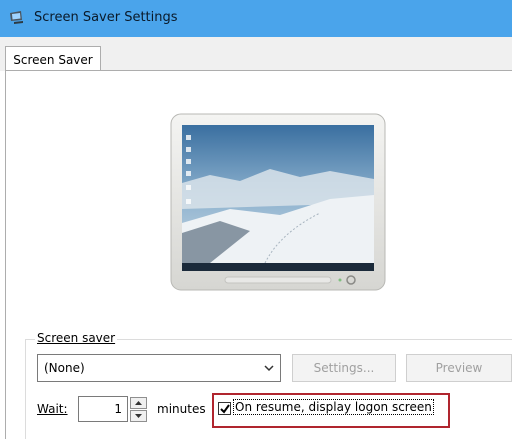  I want to click on preview-button: Preview, so click(459, 368).